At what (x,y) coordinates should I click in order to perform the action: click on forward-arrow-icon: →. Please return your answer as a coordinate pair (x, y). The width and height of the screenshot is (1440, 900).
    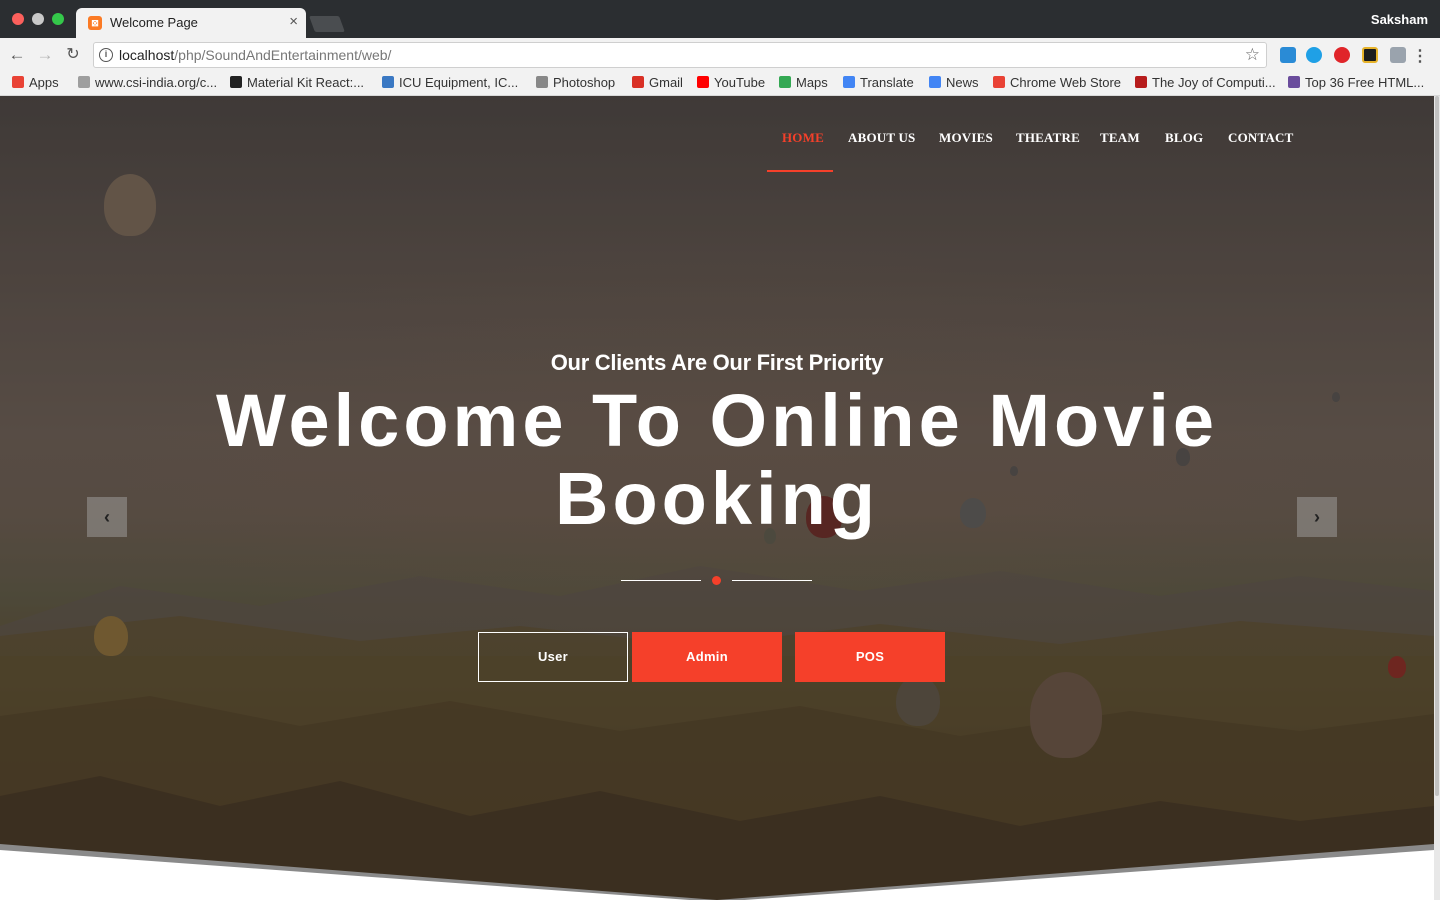
    Looking at the image, I should click on (45, 55).